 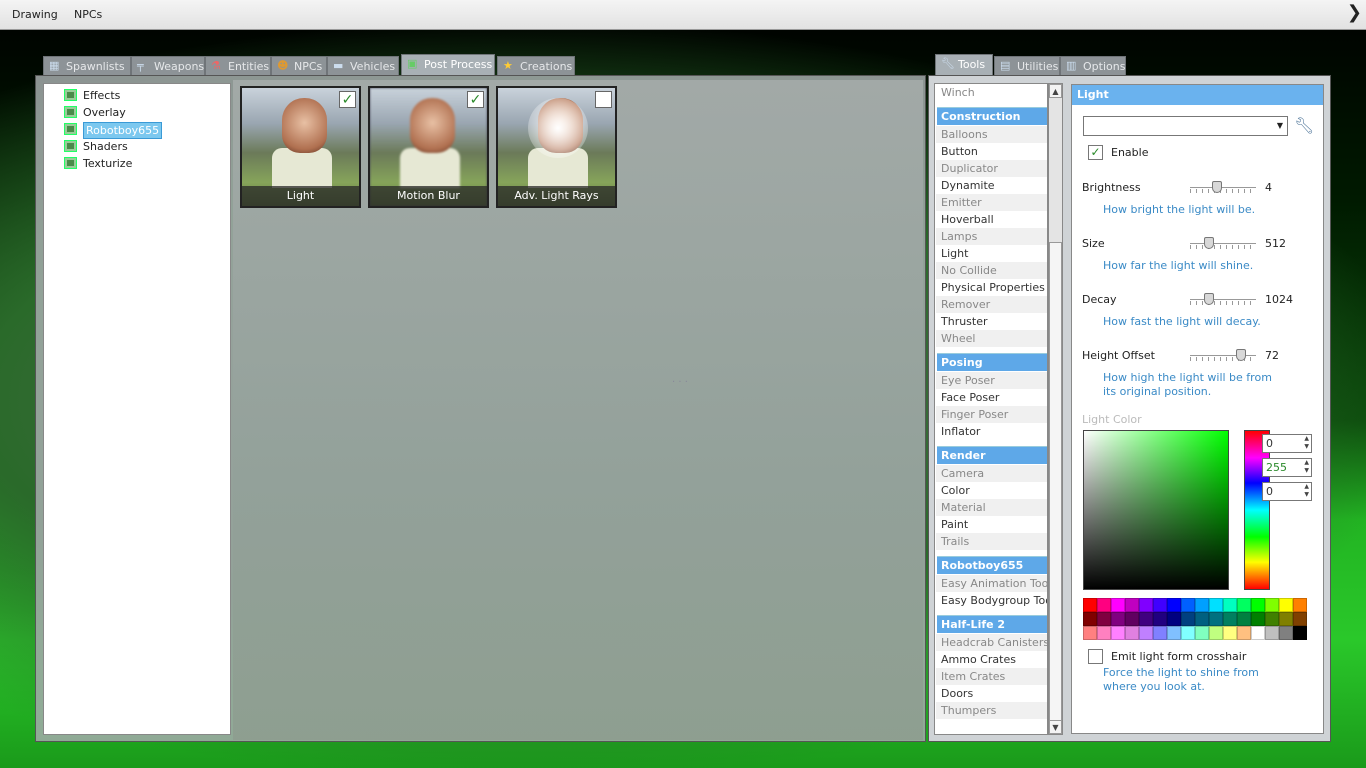 What do you see at coordinates (92, 95) in the screenshot?
I see `tree-item-effects: Effects` at bounding box center [92, 95].